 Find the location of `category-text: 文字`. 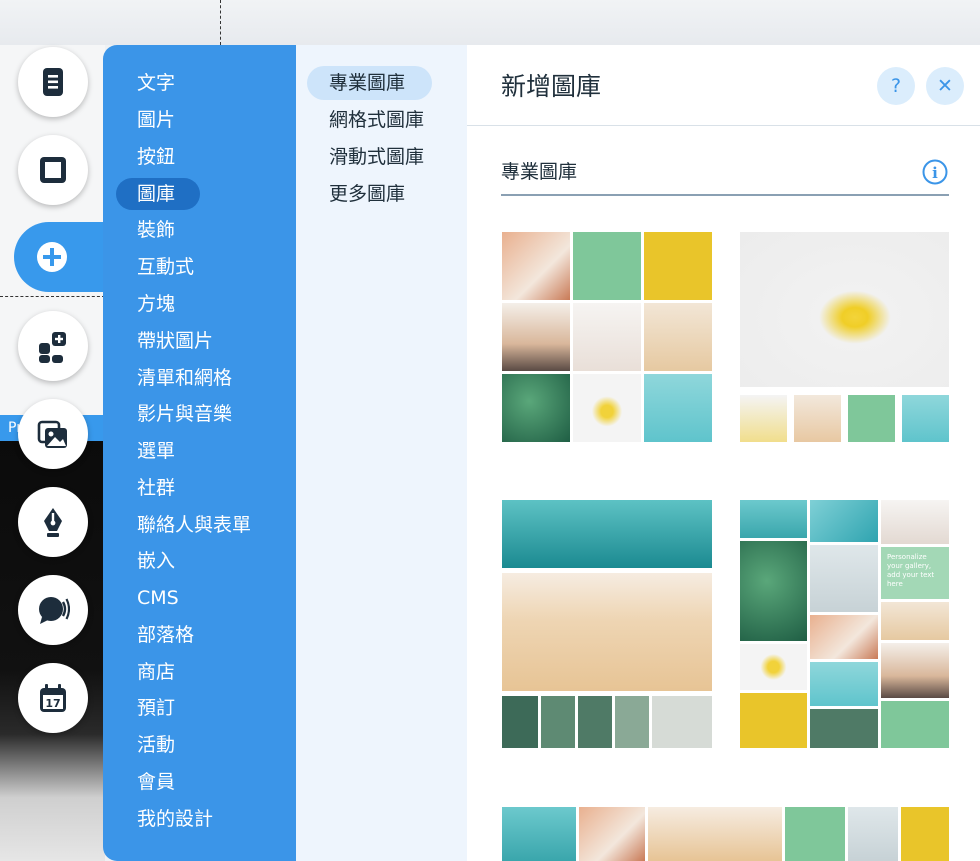

category-text: 文字 is located at coordinates (156, 83).